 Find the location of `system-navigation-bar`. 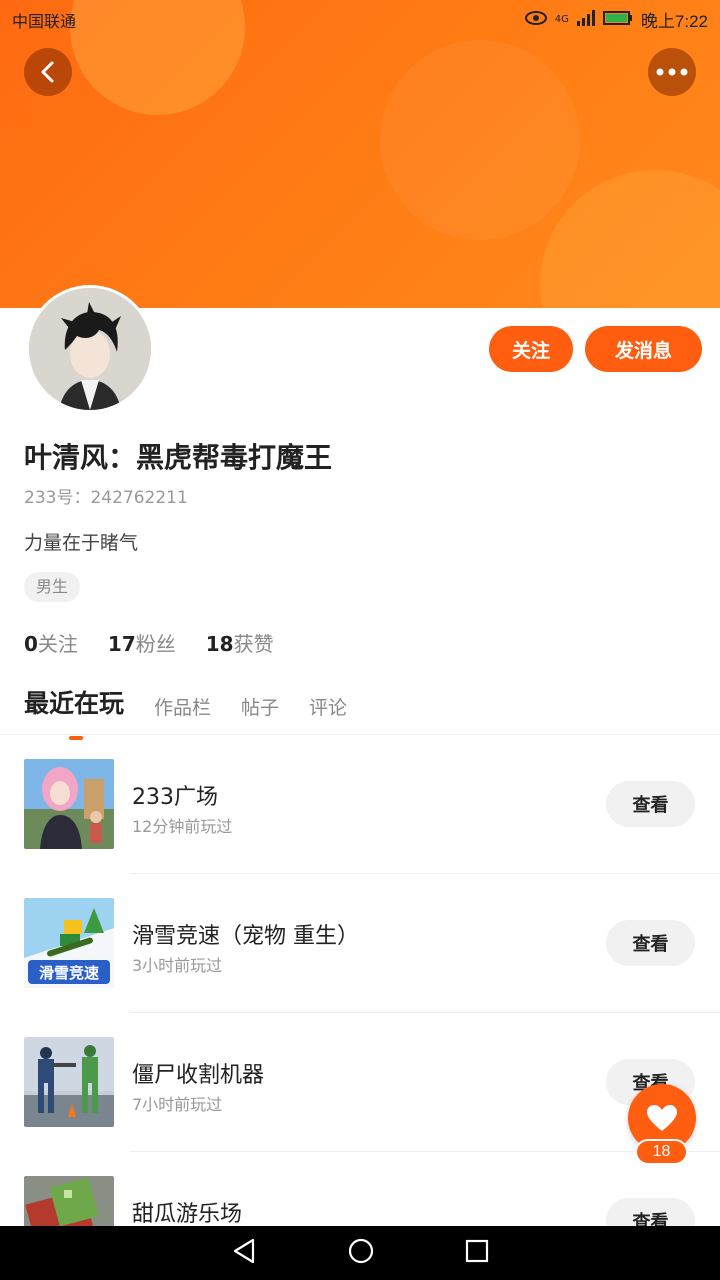

system-navigation-bar is located at coordinates (360, 1253).